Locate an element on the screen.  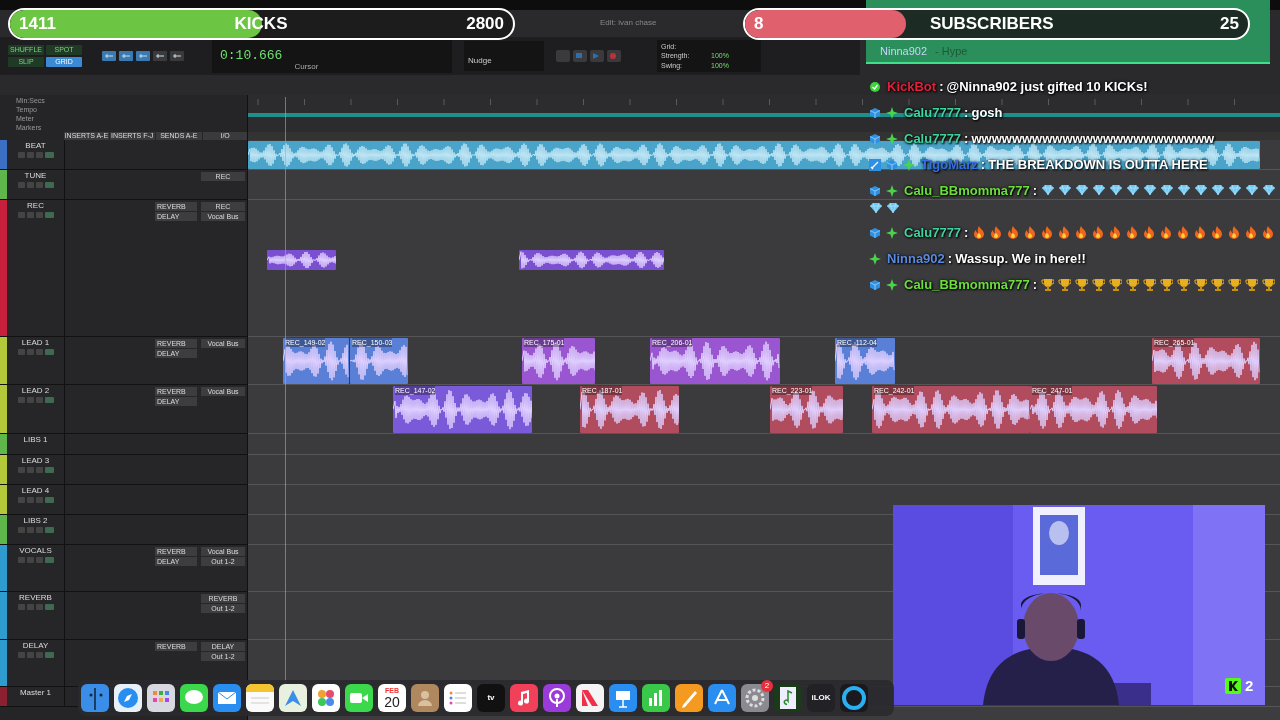
chat-message: Wassup. We in here!! is located at coordinates (1020, 259).